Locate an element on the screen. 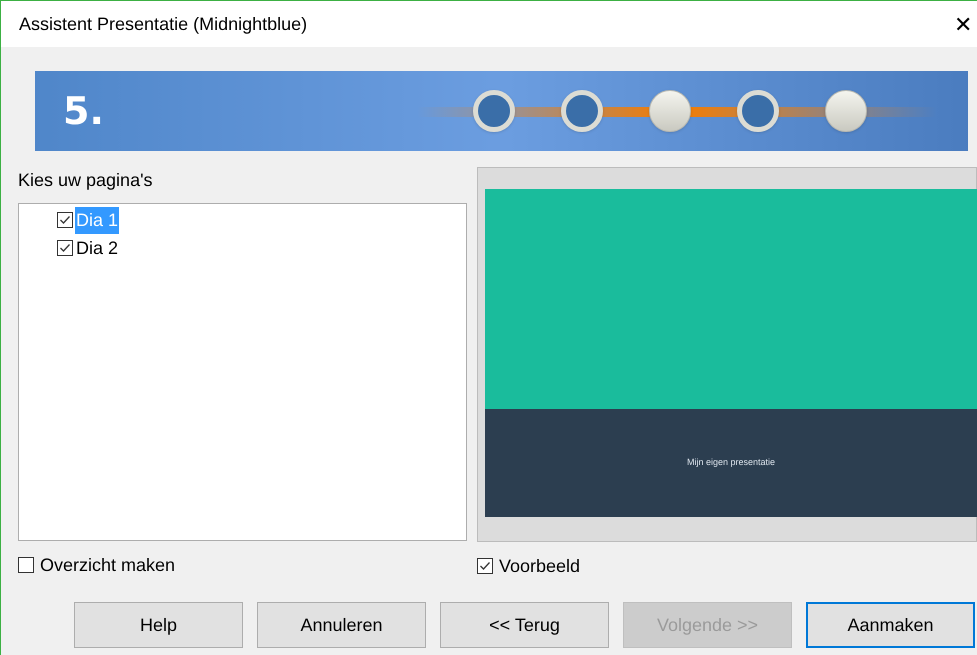  dialog-button: Annuleren is located at coordinates (341, 625).